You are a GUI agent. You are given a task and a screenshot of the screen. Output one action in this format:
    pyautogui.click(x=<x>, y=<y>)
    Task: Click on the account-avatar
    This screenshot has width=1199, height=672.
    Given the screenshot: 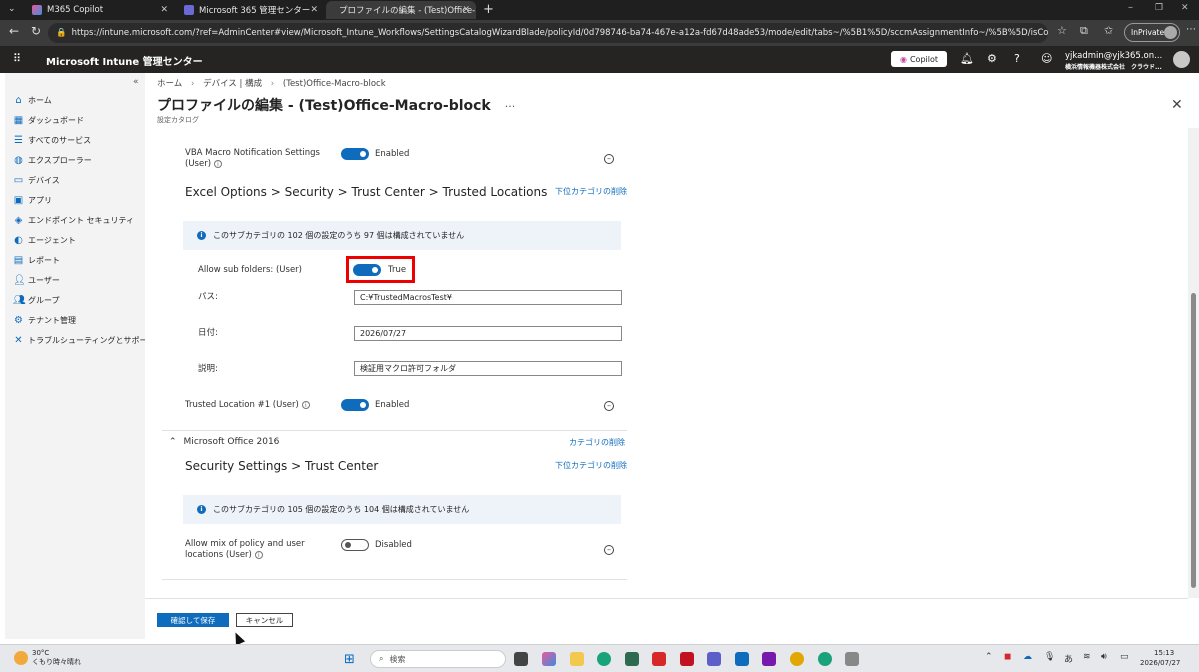 What is the action you would take?
    pyautogui.click(x=1181, y=59)
    